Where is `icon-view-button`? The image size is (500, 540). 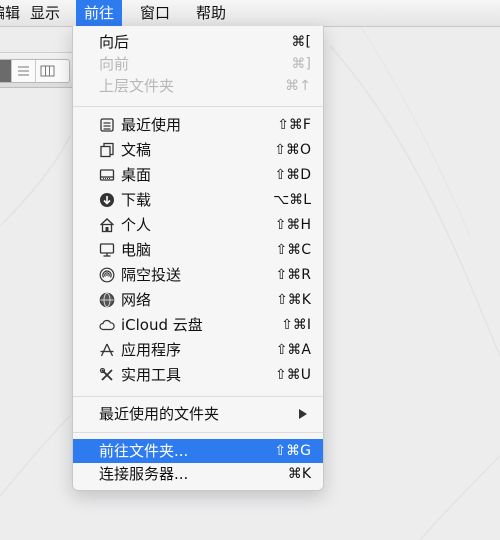
icon-view-button is located at coordinates (5, 71).